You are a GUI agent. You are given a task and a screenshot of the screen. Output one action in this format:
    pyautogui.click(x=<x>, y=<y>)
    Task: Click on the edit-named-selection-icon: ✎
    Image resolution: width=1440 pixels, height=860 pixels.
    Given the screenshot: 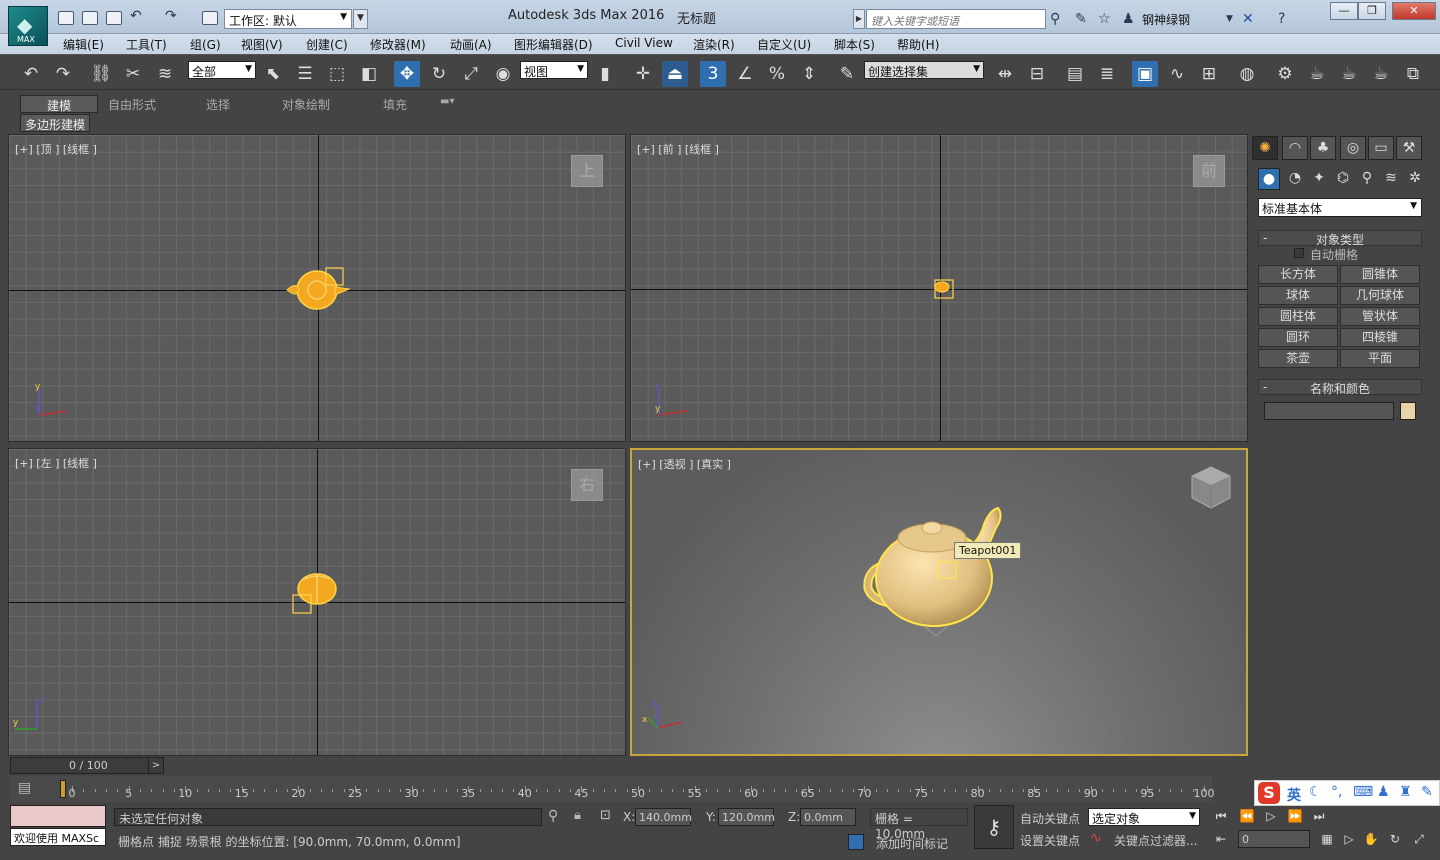 What is the action you would take?
    pyautogui.click(x=847, y=74)
    